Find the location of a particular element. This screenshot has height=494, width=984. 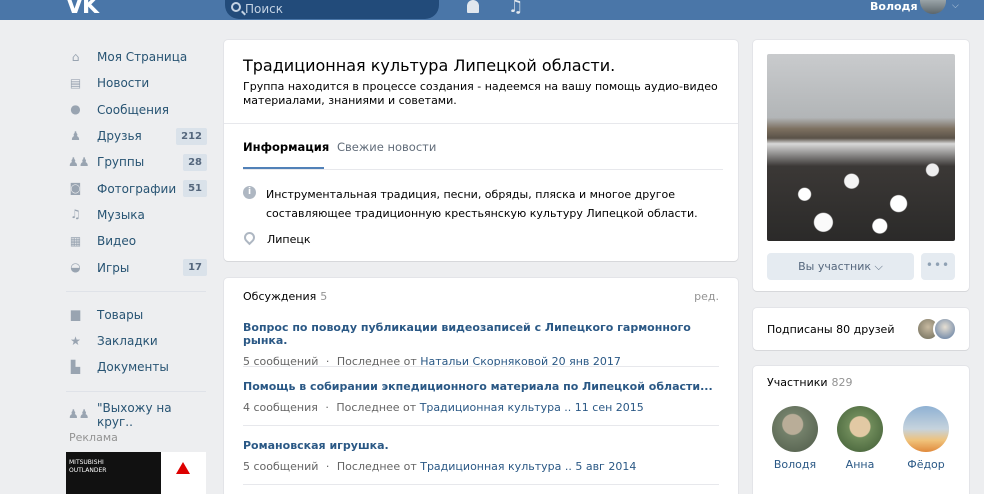

discussions-count: 5 is located at coordinates (324, 296).